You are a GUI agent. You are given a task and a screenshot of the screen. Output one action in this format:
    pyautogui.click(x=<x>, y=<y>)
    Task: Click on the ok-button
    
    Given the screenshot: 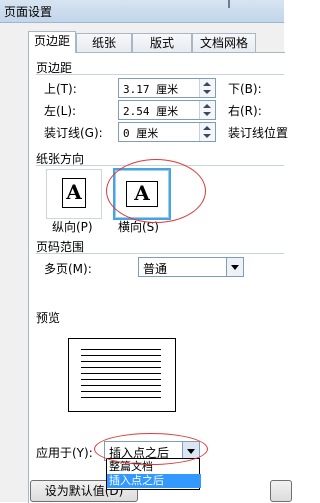 What is the action you would take?
    pyautogui.click(x=281, y=491)
    